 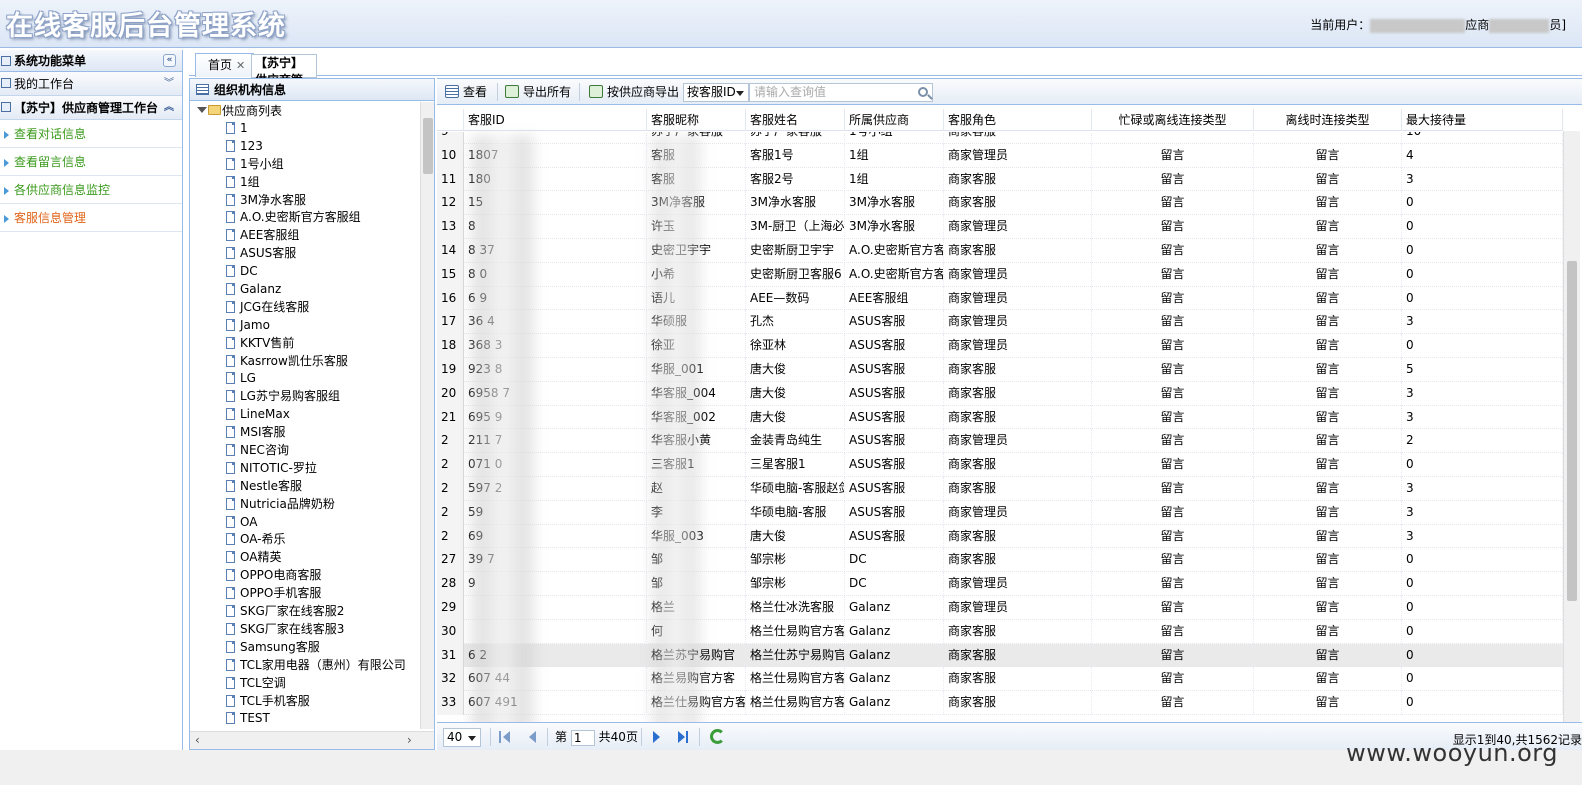 What do you see at coordinates (306, 236) in the screenshot?
I see `tree-node: AEE客服组` at bounding box center [306, 236].